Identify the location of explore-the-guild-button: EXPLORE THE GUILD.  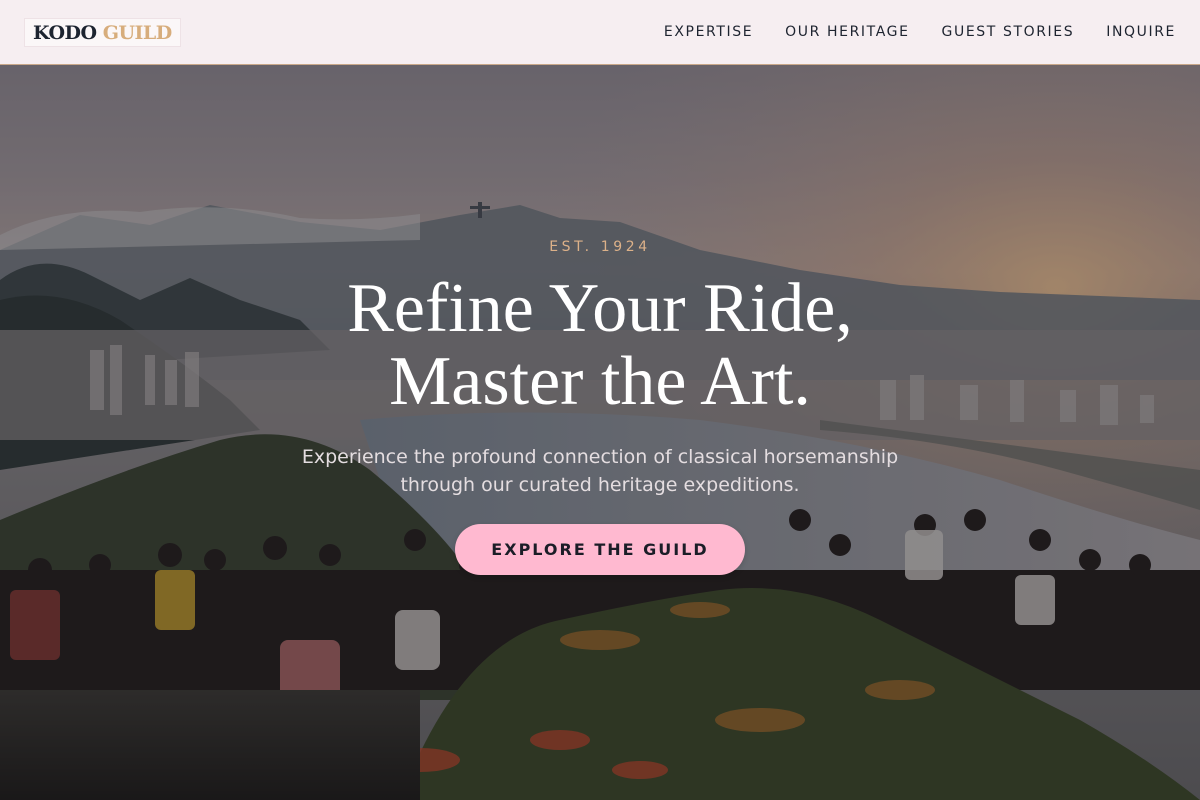
(600, 549).